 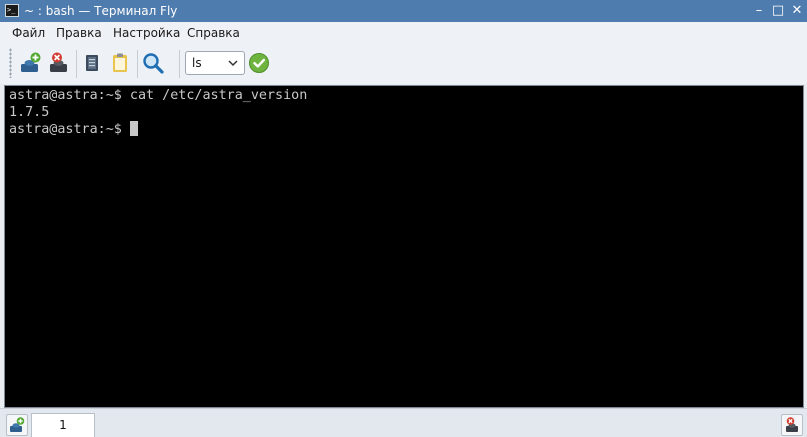 What do you see at coordinates (213, 33) in the screenshot?
I see `menu-help: Справка` at bounding box center [213, 33].